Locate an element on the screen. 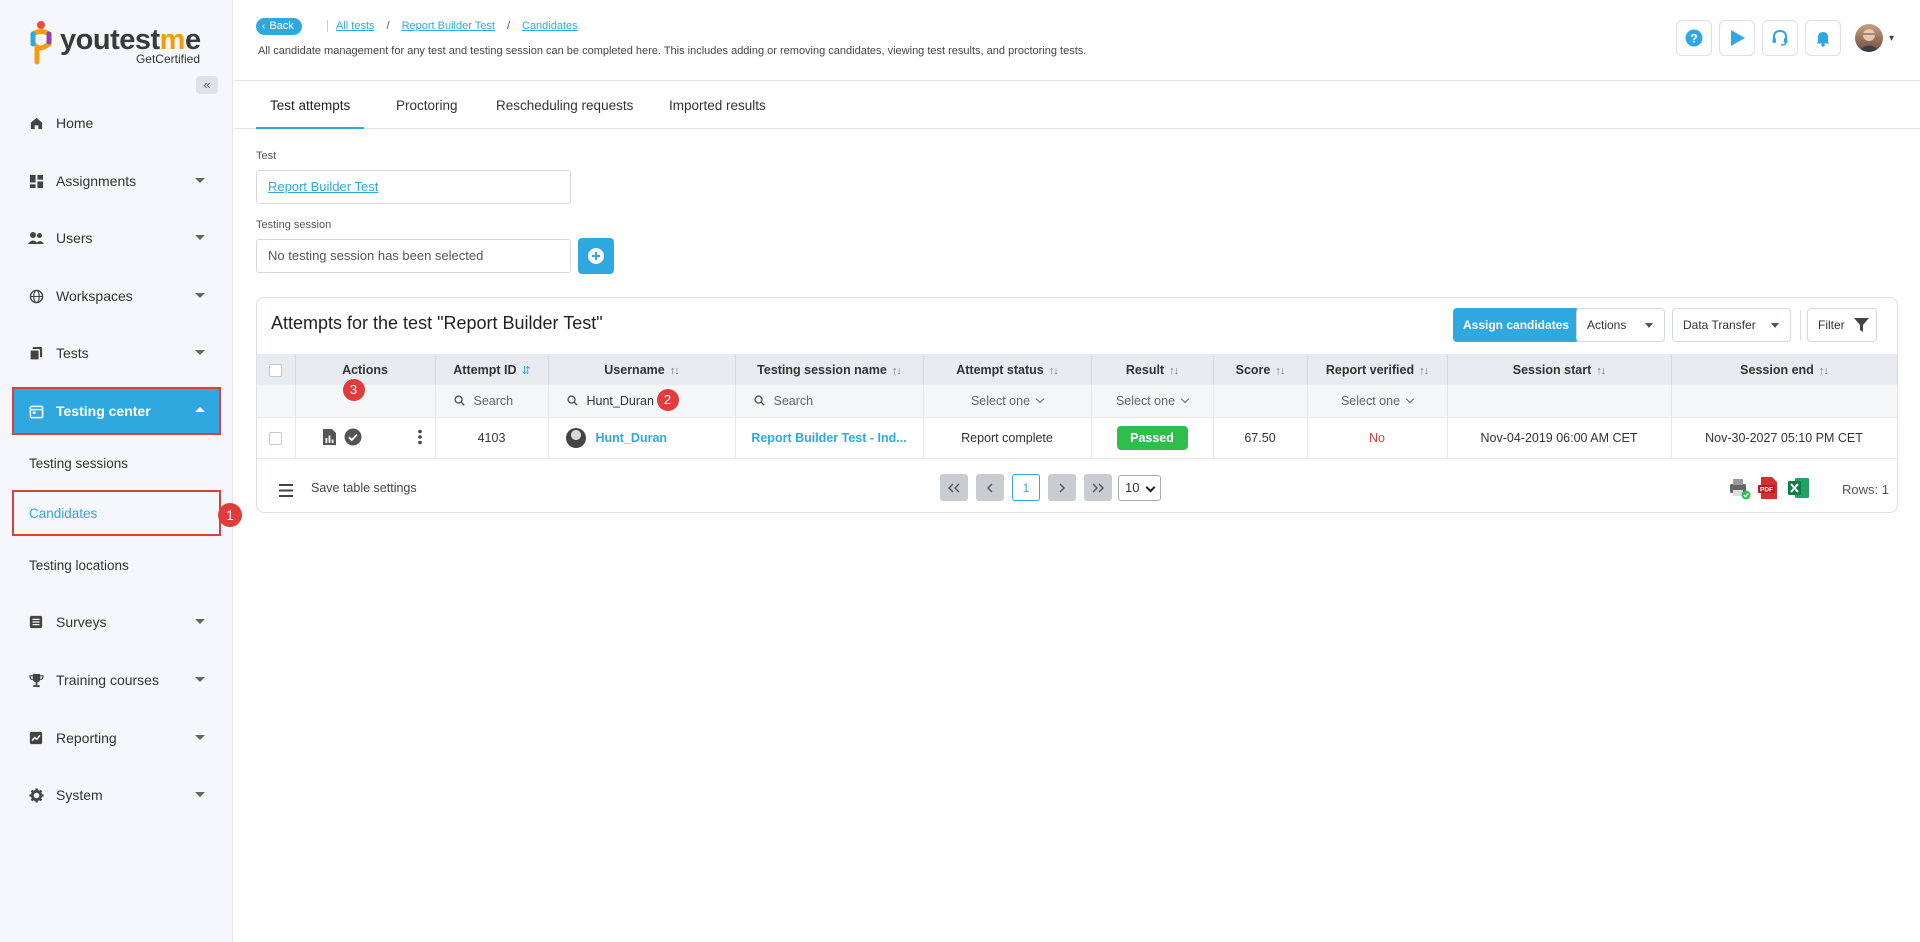 The image size is (1920, 942). username-link: Hunt_Duran is located at coordinates (632, 438).